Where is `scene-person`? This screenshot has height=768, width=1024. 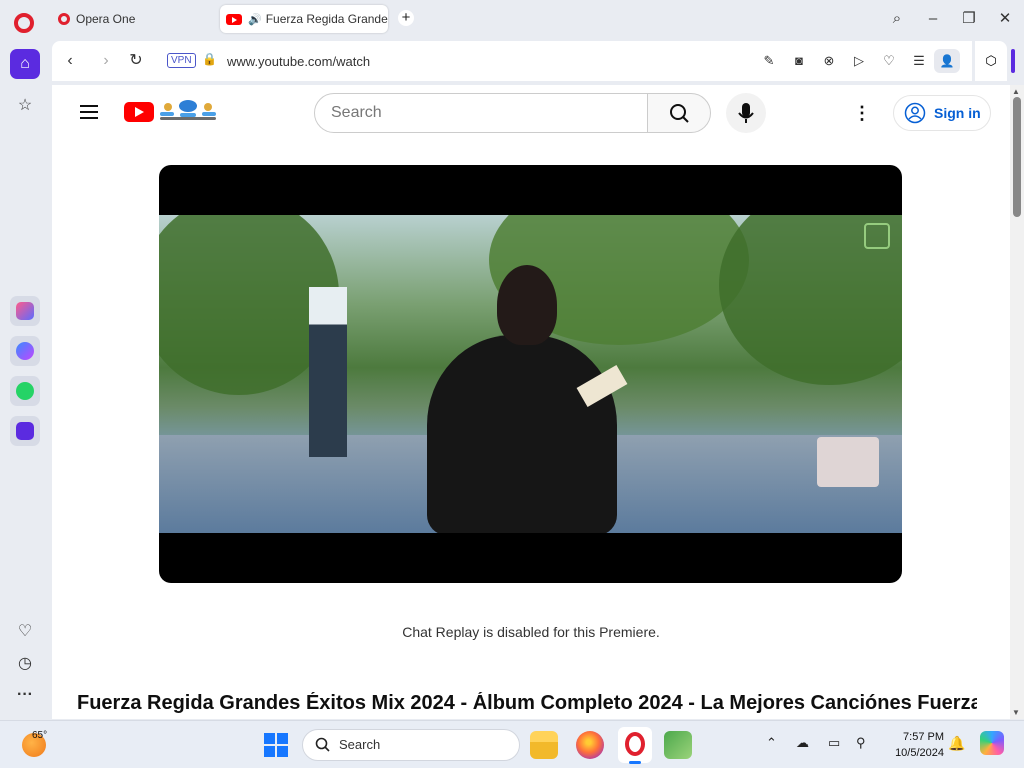
scene-person is located at coordinates (522, 434).